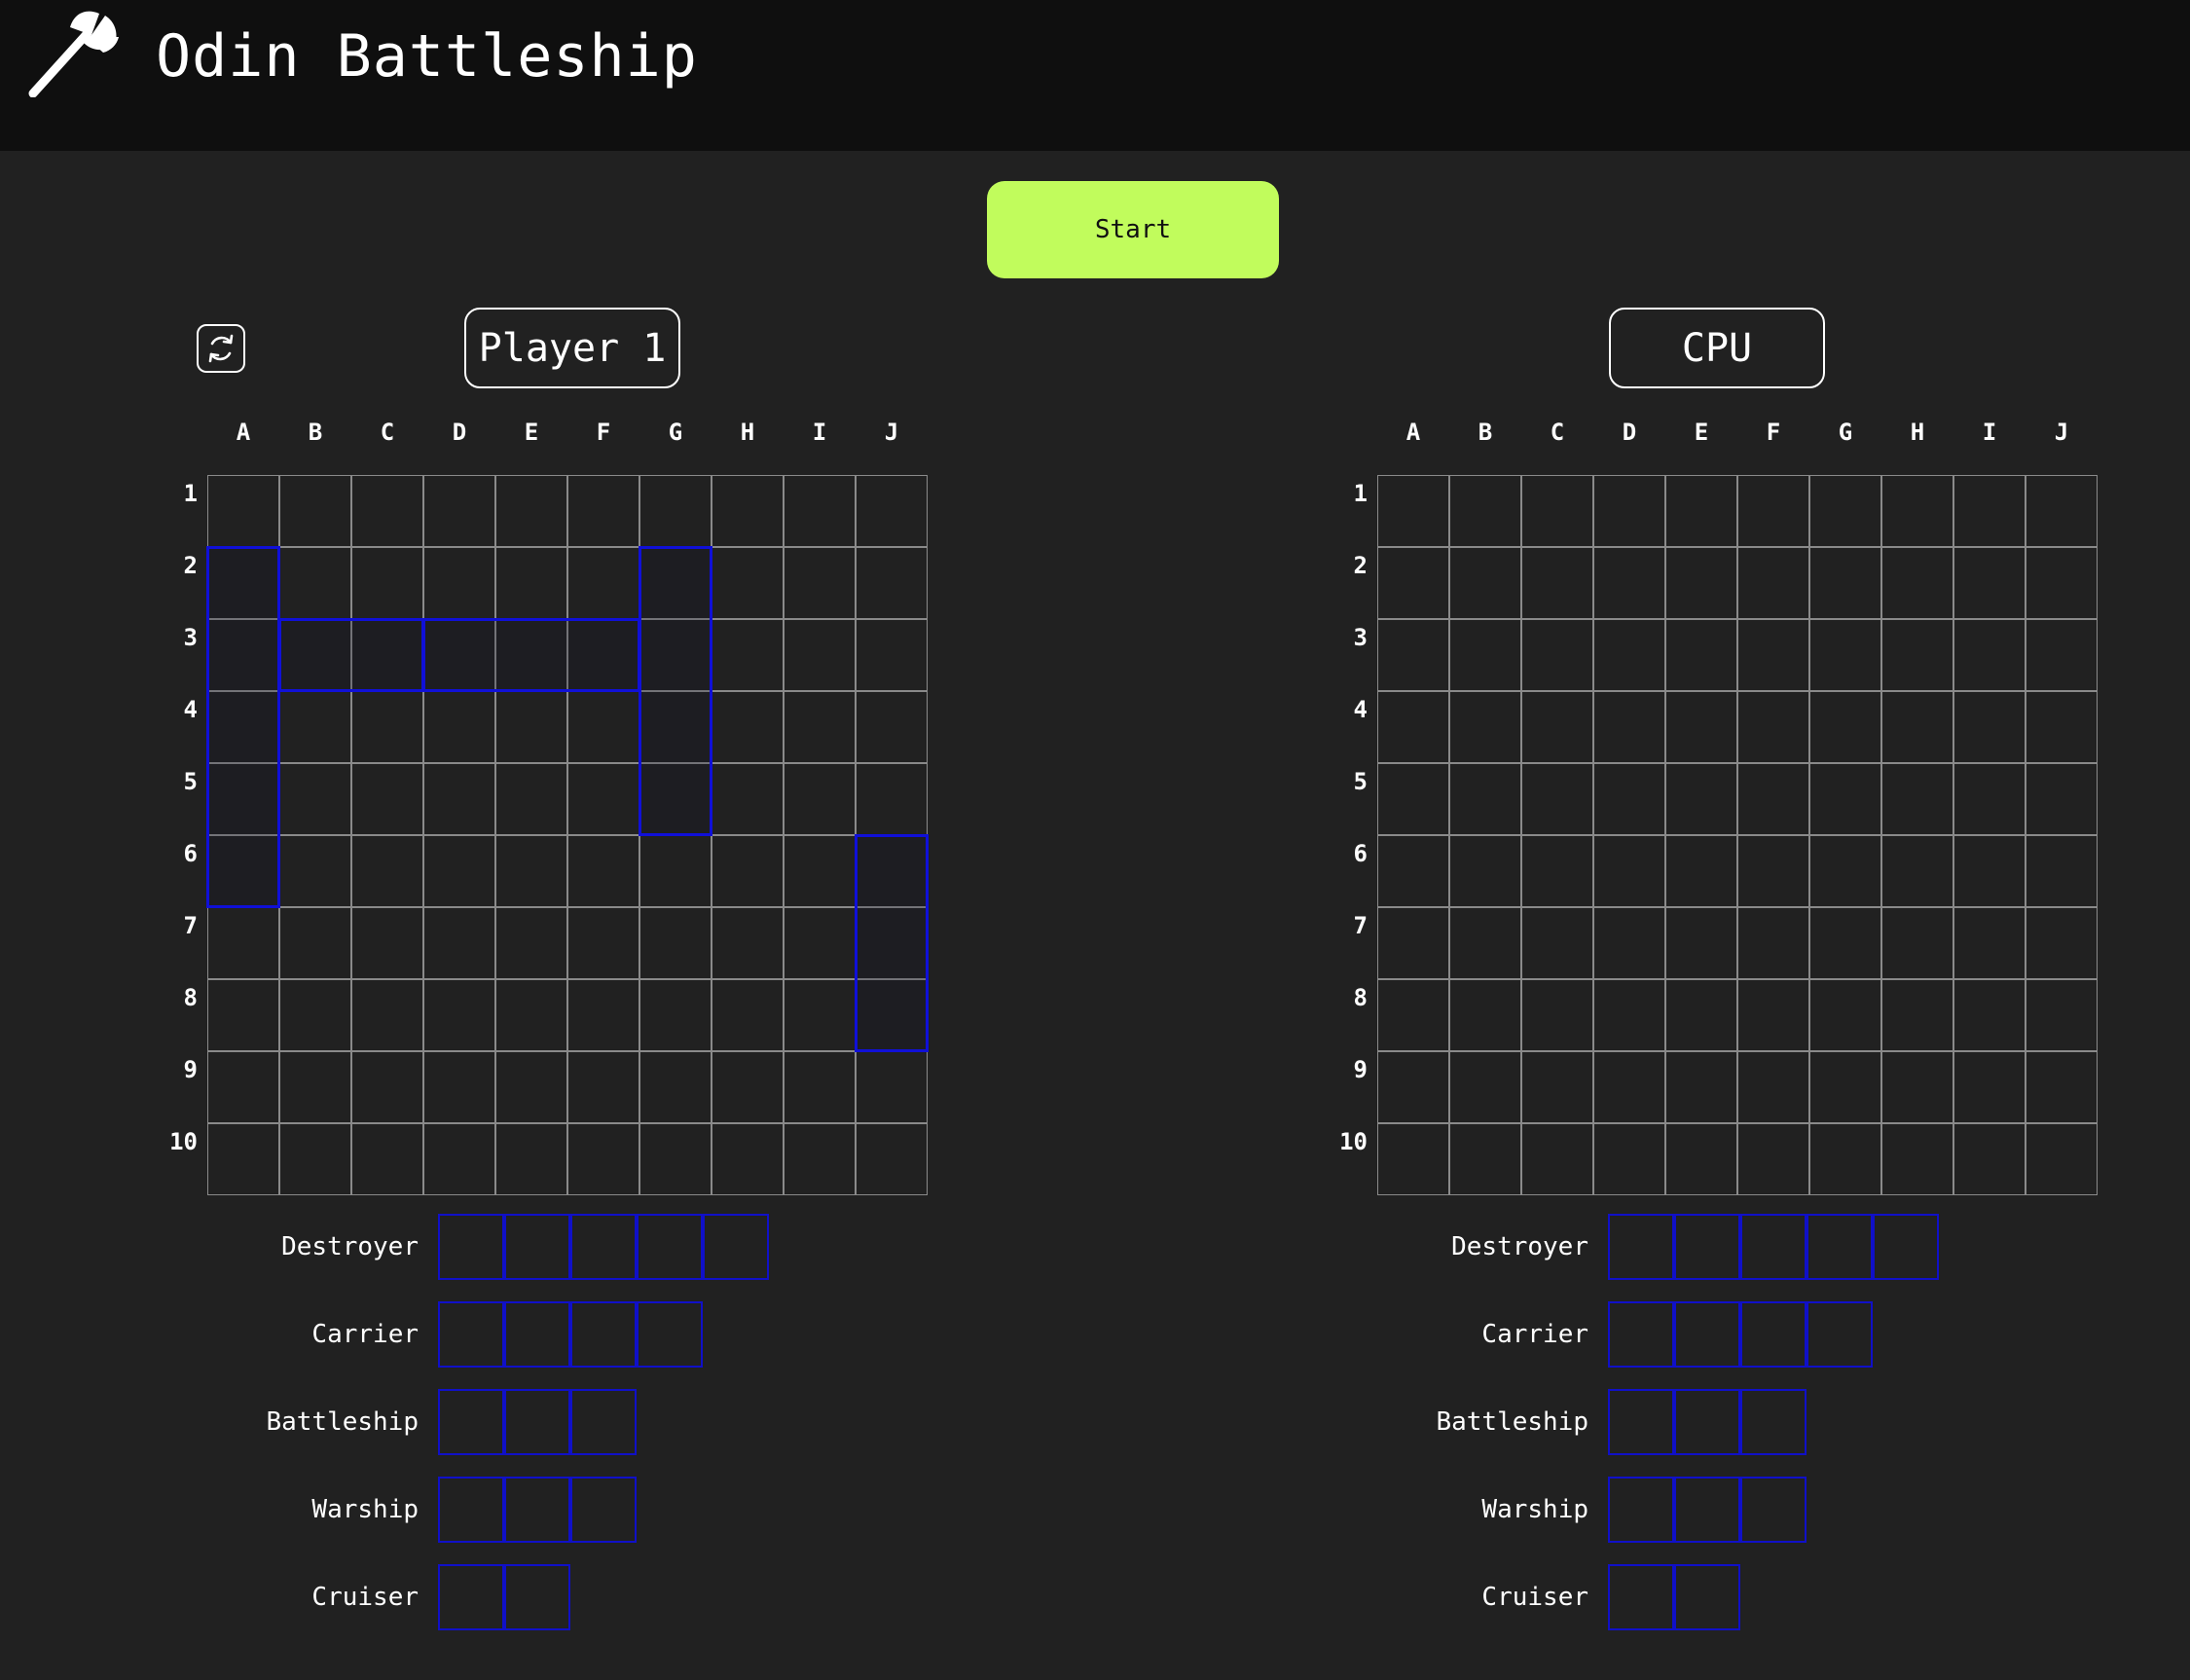  I want to click on grid-cell-J3, so click(2062, 655).